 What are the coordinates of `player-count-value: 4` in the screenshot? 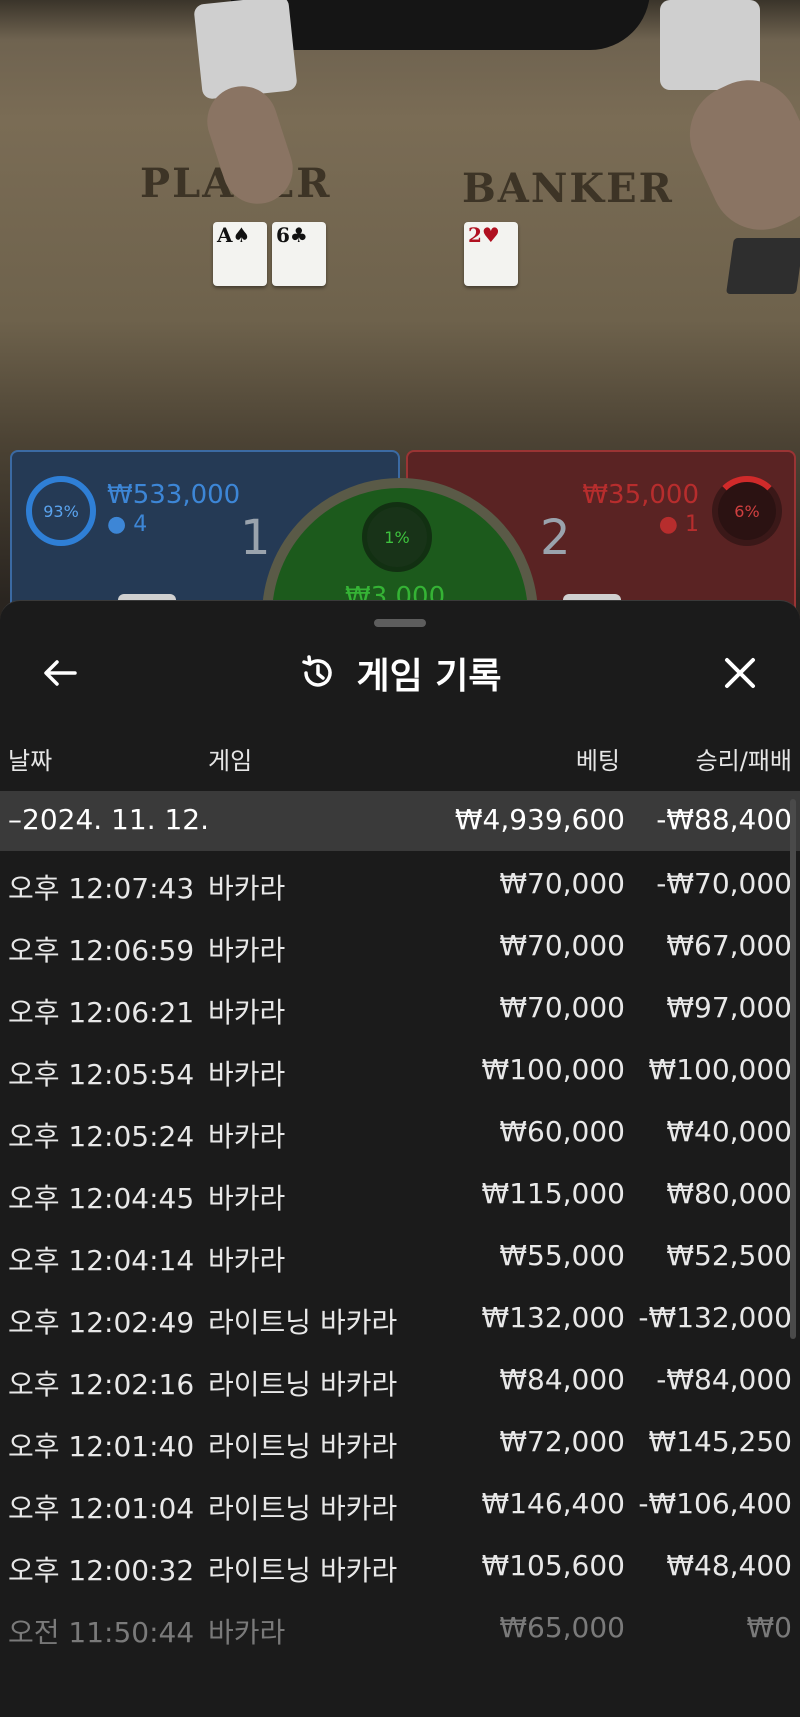 It's located at (140, 524).